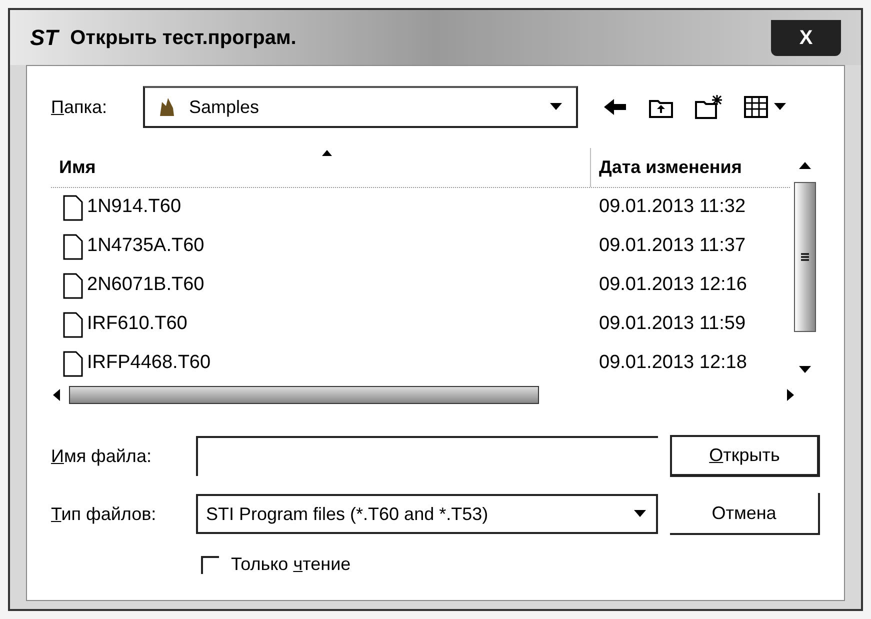 The width and height of the screenshot is (871, 619). Describe the element at coordinates (672, 285) in the screenshot. I see `file-date: 09.01.2013 12:16` at that location.